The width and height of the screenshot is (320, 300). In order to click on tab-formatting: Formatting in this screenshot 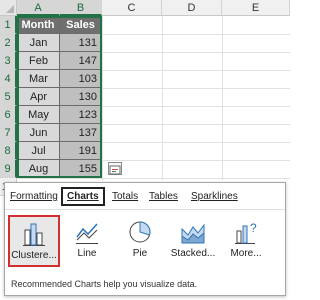, I will do `click(34, 196)`.